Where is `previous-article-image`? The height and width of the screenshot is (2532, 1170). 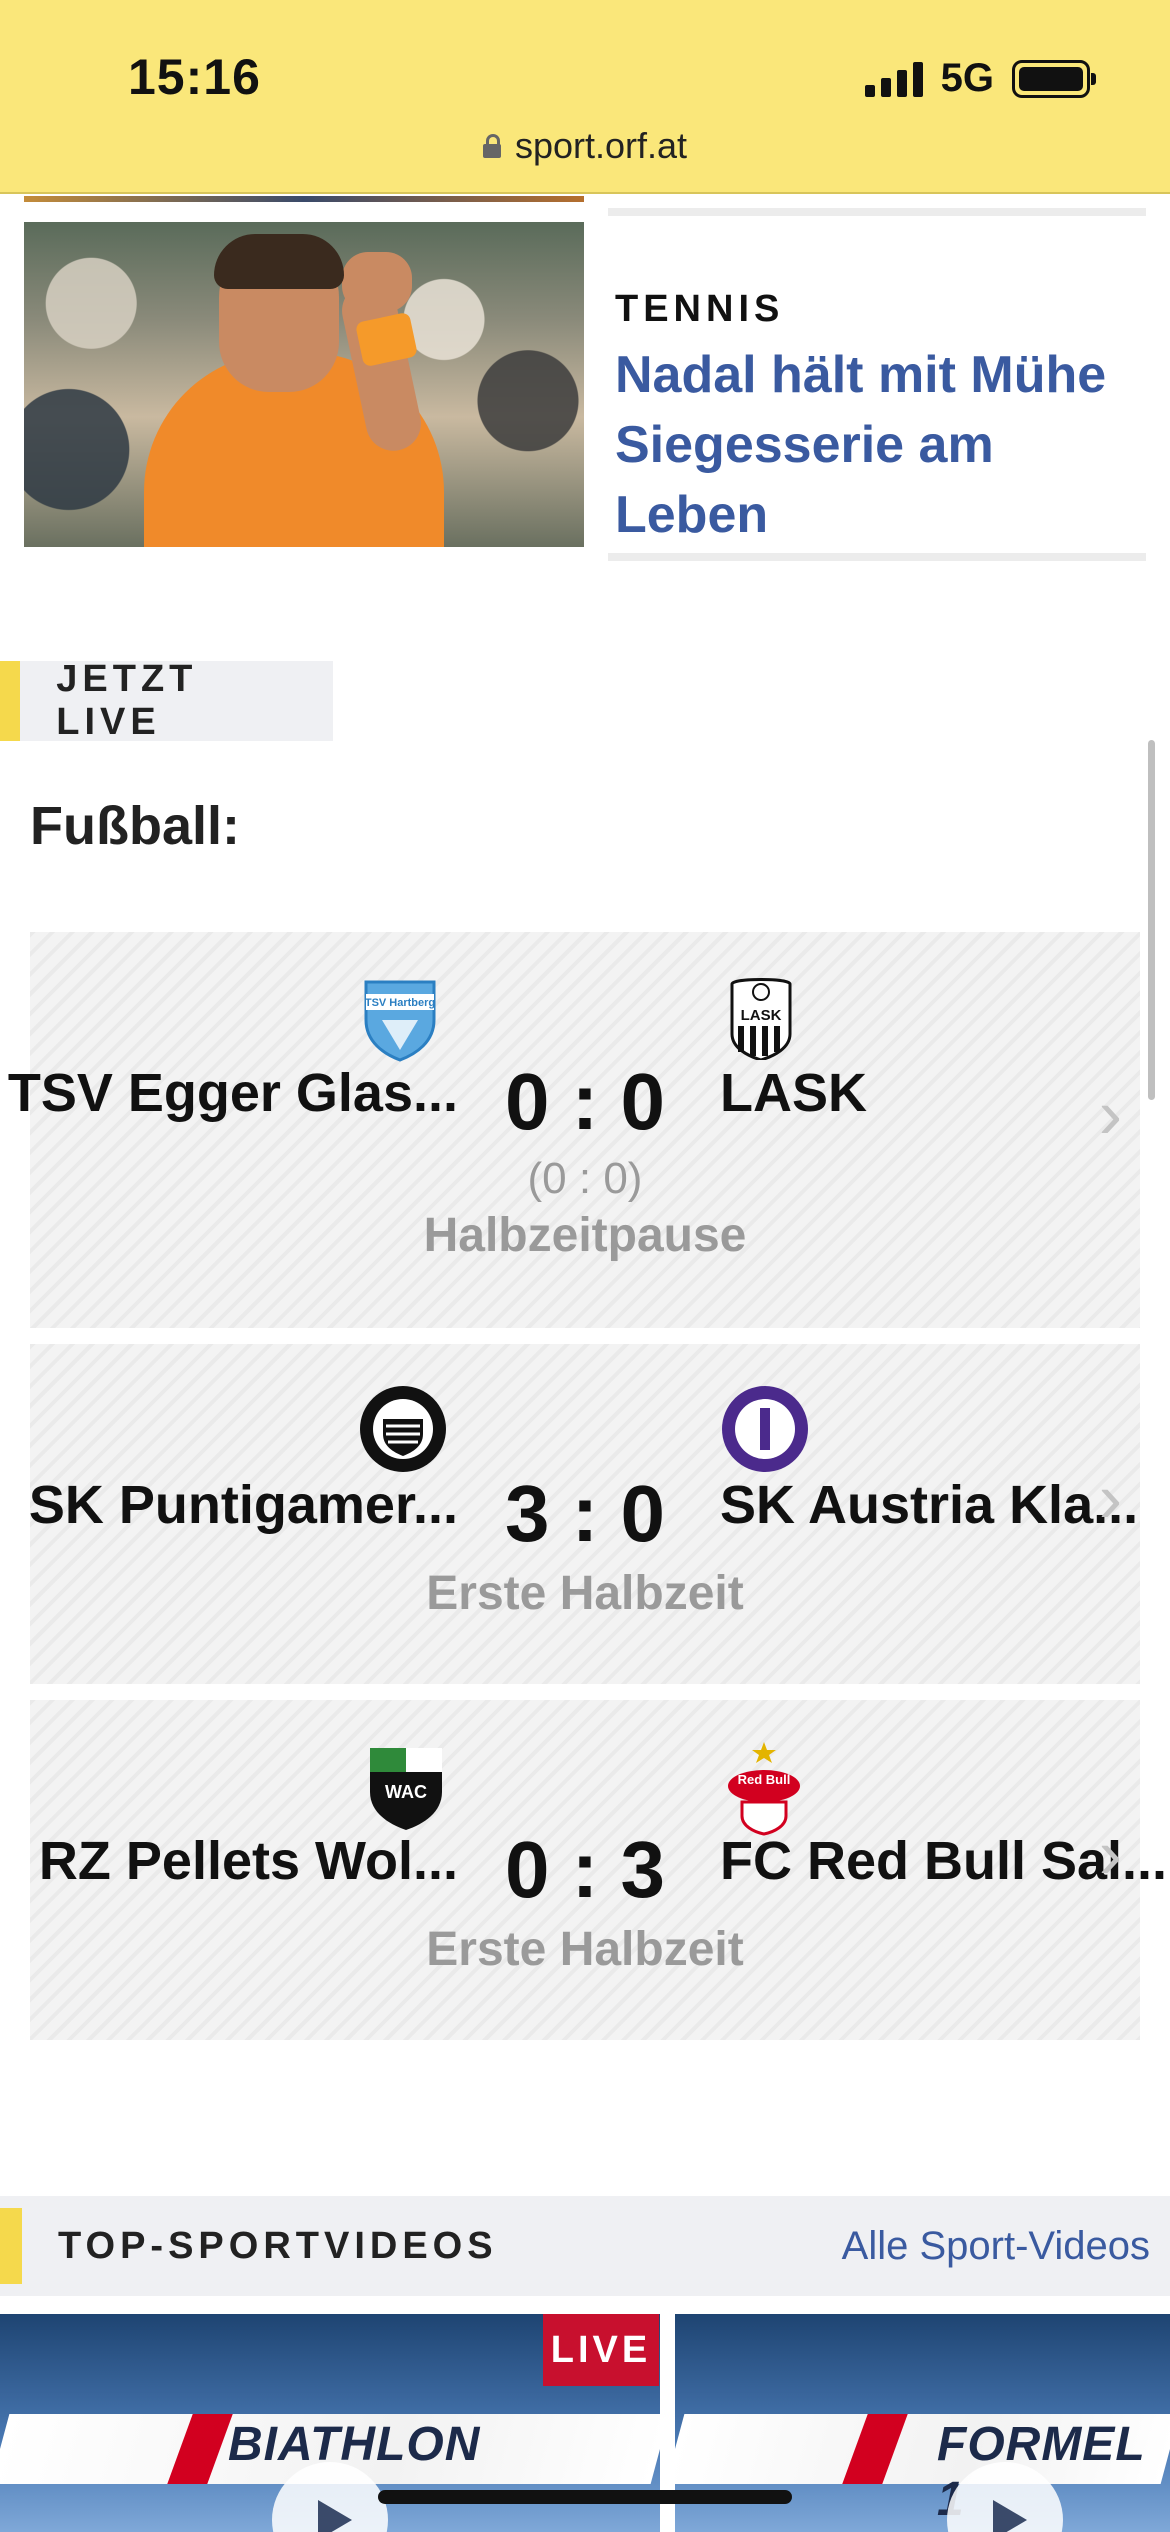
previous-article-image is located at coordinates (304, 199).